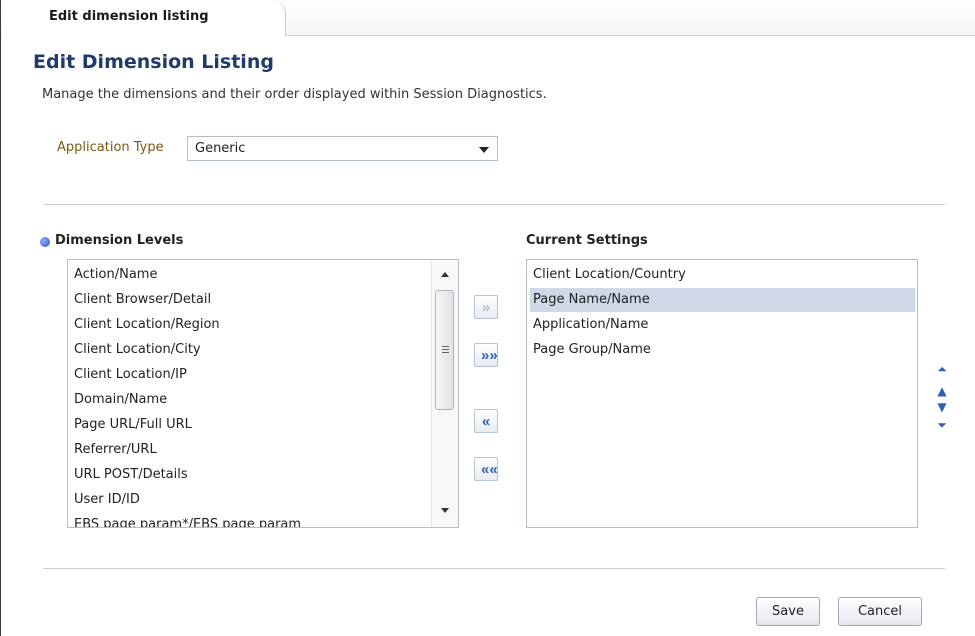  What do you see at coordinates (486, 355) in the screenshot?
I see `move-all-button: »»` at bounding box center [486, 355].